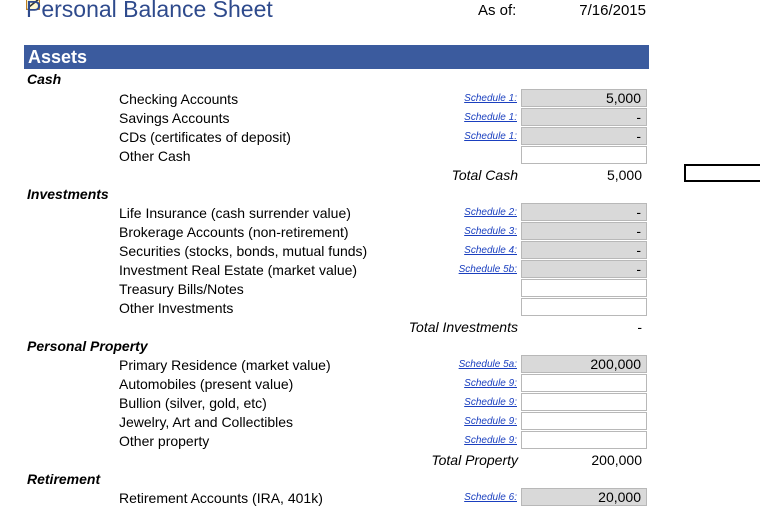 Image resolution: width=760 pixels, height=506 pixels. Describe the element at coordinates (474, 440) in the screenshot. I see `schedule-link-other-property: Schedule 9:` at that location.